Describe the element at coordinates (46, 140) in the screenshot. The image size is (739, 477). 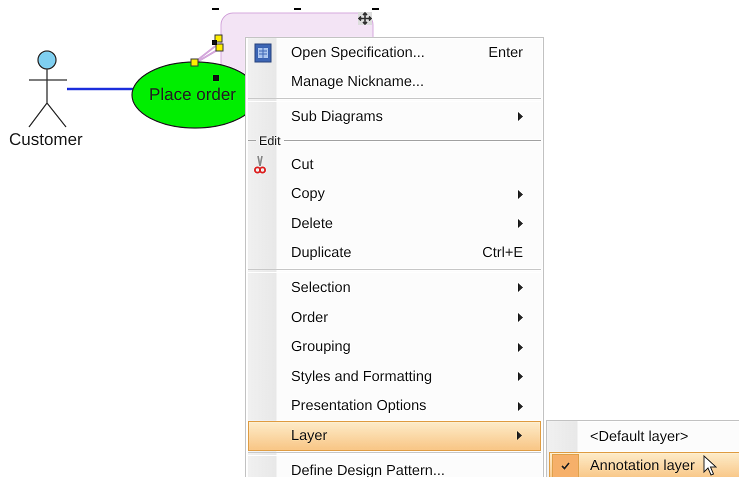
I see `actor-name: Customer` at that location.